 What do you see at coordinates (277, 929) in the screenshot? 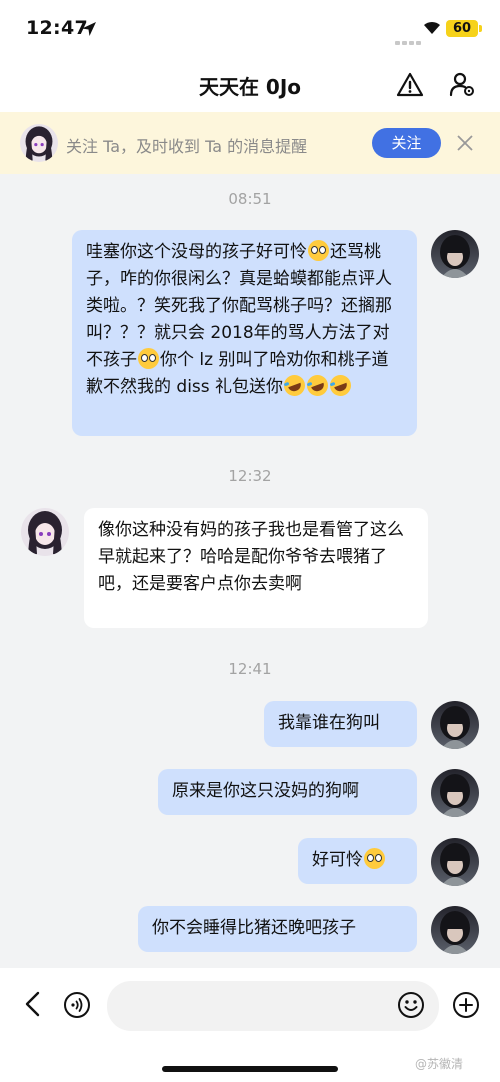
I see `message-bubble-outgoing: 你不会睡得比猪还晚吧孩子` at bounding box center [277, 929].